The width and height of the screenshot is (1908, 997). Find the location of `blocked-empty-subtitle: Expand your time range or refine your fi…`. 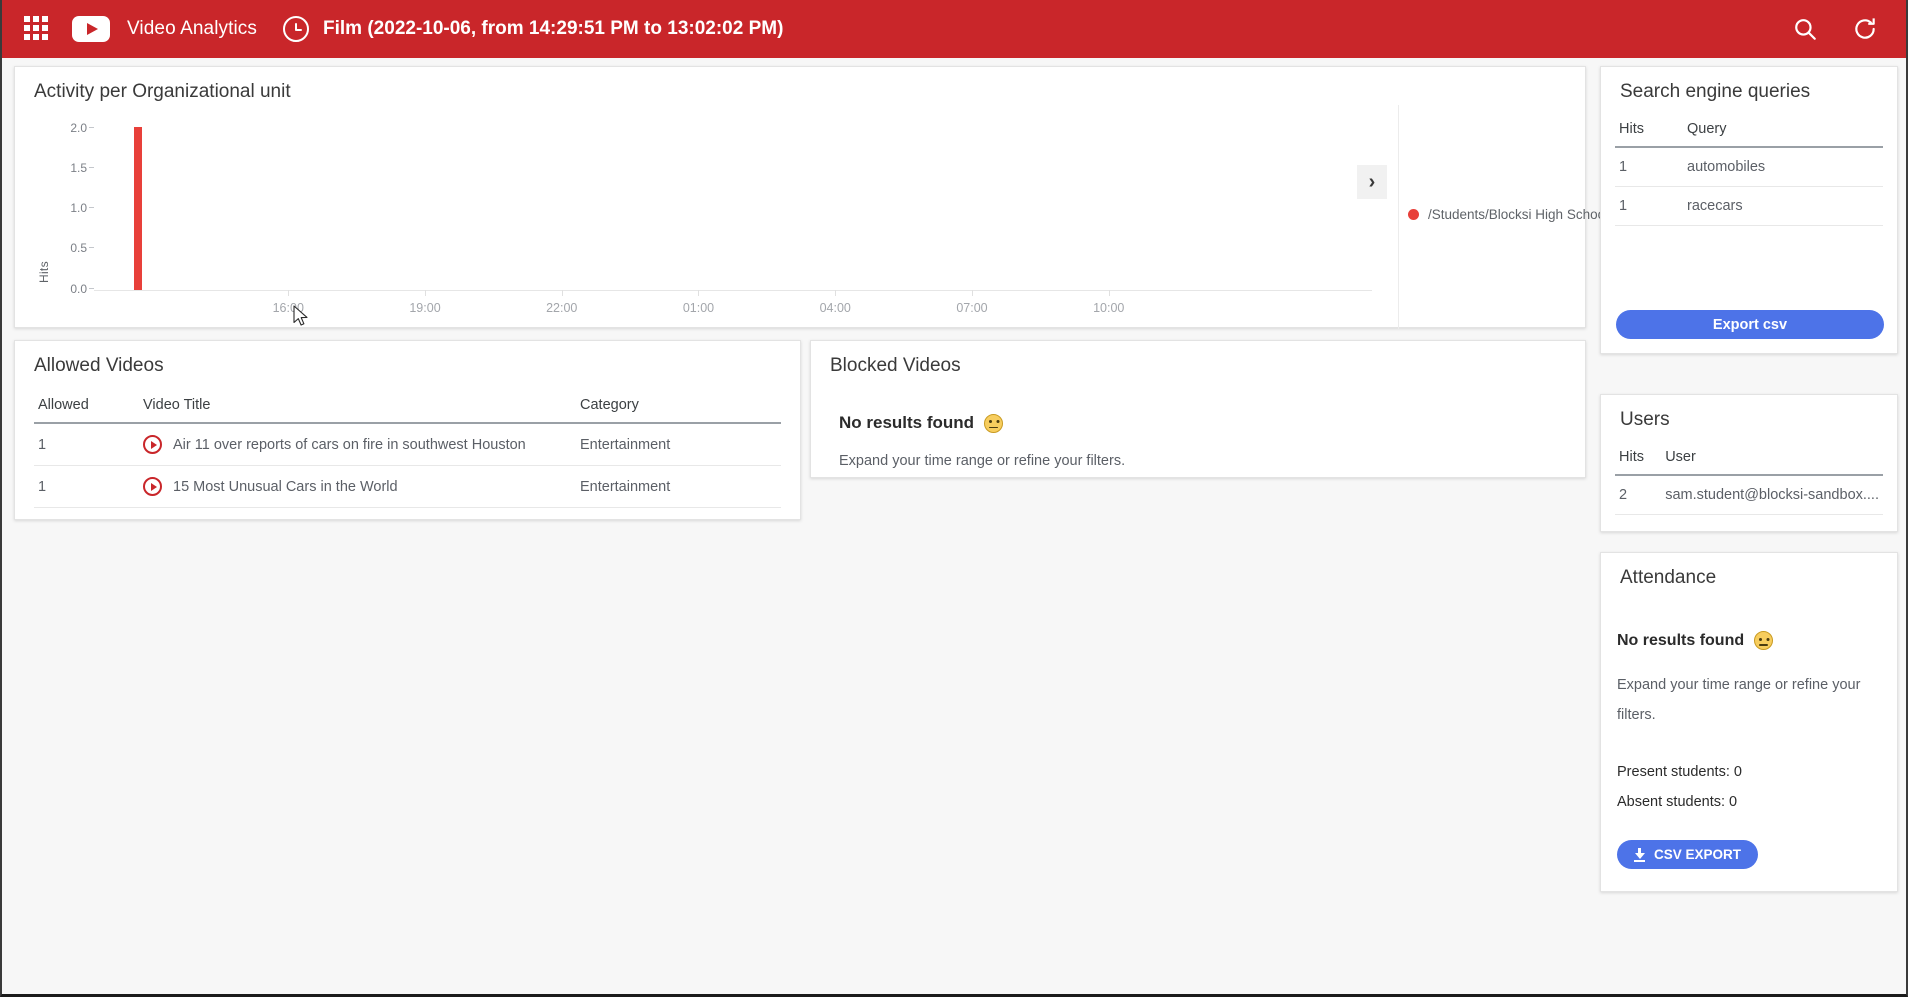

blocked-empty-subtitle: Expand your time range or refine your fi… is located at coordinates (982, 461).